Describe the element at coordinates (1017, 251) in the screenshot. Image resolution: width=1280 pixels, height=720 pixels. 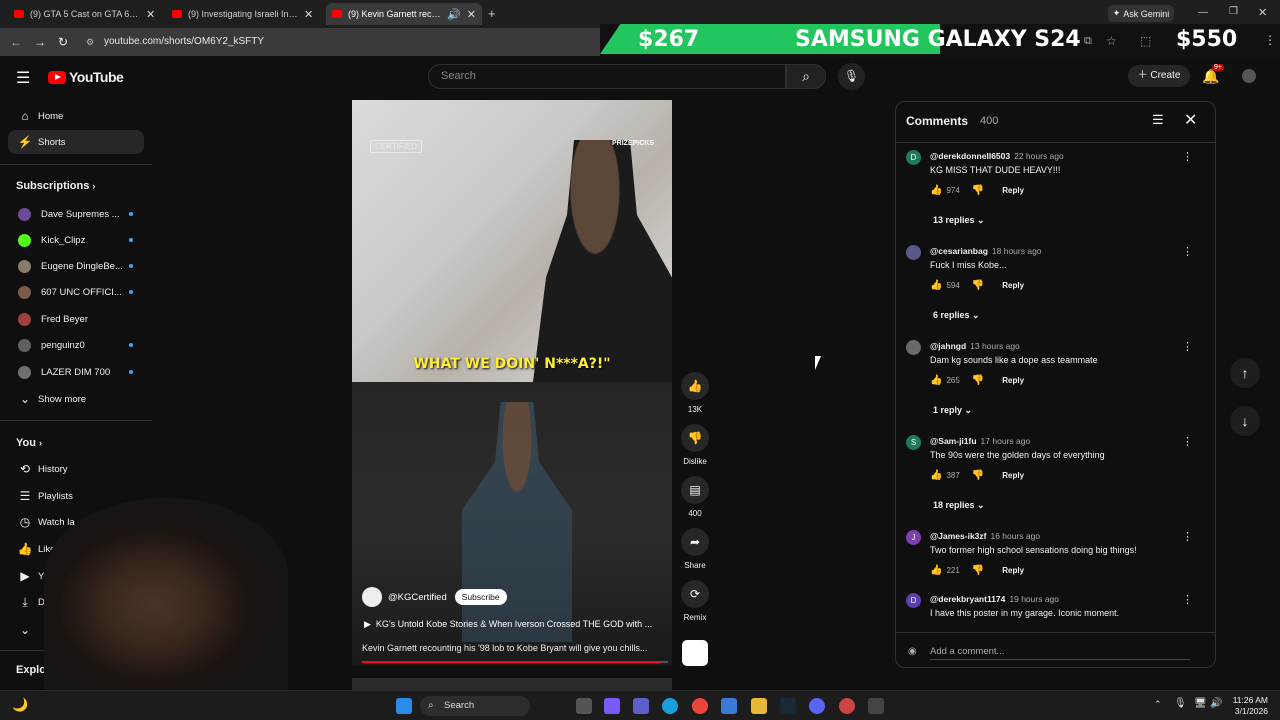
I see `comment-time: 18 hours ago` at that location.